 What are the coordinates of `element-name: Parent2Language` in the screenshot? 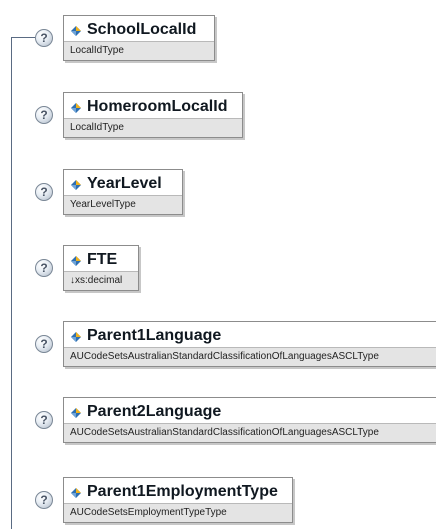 It's located at (154, 411).